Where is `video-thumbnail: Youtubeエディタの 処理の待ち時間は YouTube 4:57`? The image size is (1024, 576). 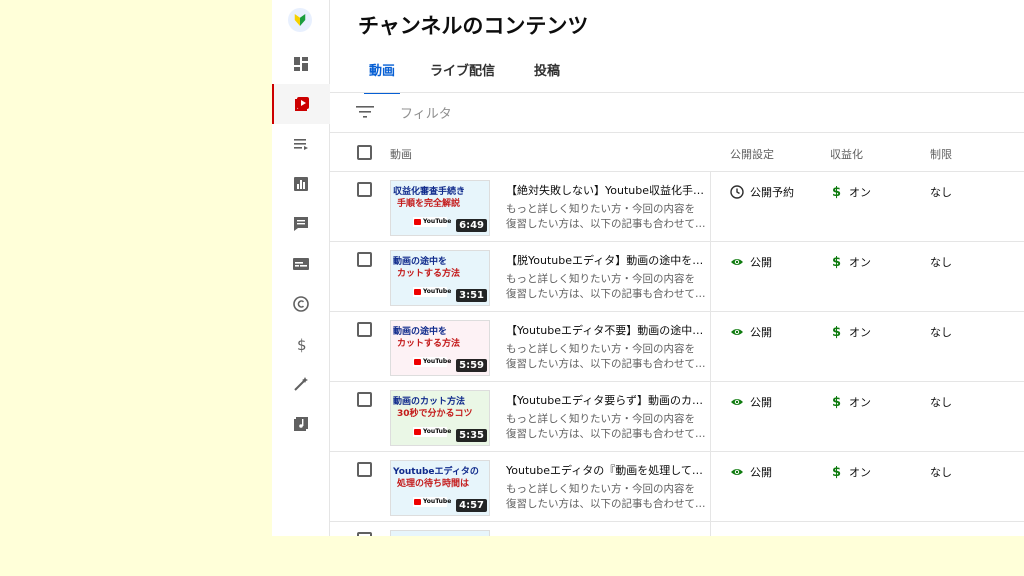
video-thumbnail: Youtubeエディタの 処理の待ち時間は YouTube 4:57 is located at coordinates (440, 488).